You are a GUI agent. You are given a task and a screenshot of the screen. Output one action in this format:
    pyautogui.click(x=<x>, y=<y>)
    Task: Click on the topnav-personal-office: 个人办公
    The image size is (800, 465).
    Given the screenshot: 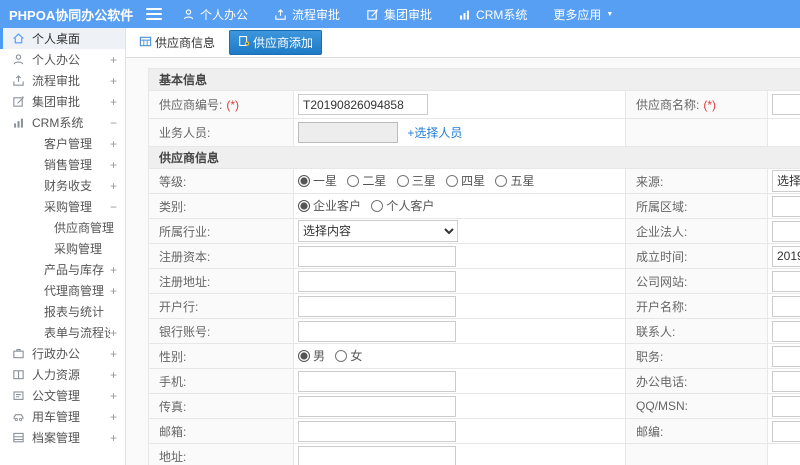 What is the action you would take?
    pyautogui.click(x=215, y=14)
    